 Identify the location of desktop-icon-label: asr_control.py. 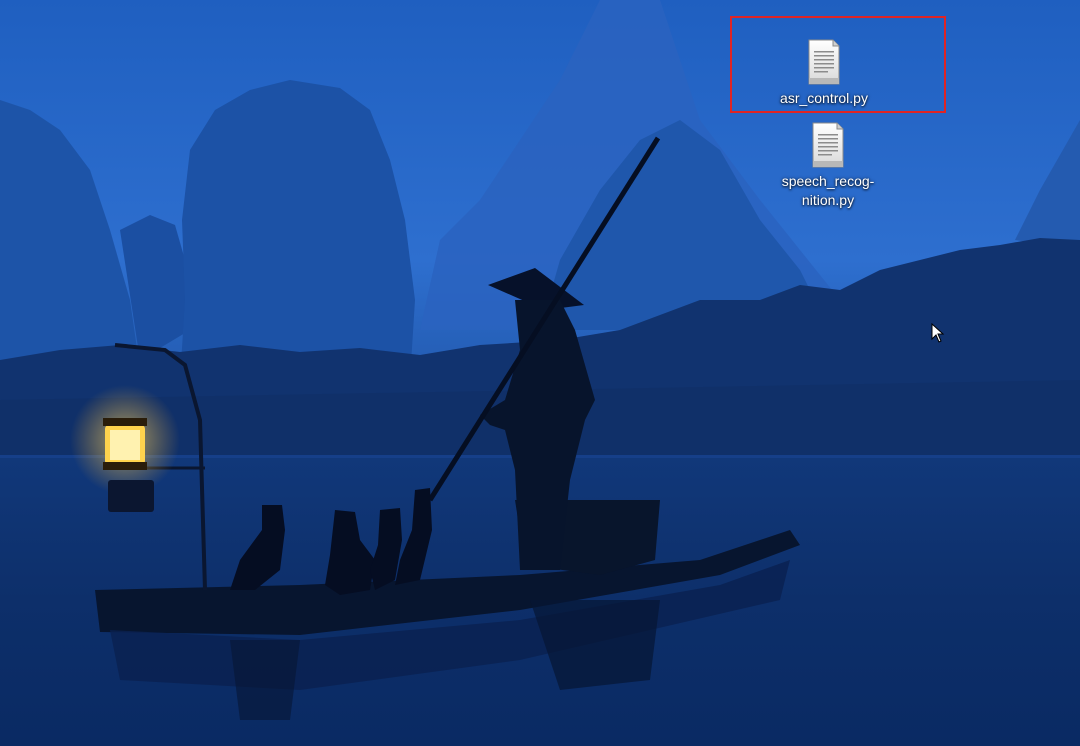
(824, 98).